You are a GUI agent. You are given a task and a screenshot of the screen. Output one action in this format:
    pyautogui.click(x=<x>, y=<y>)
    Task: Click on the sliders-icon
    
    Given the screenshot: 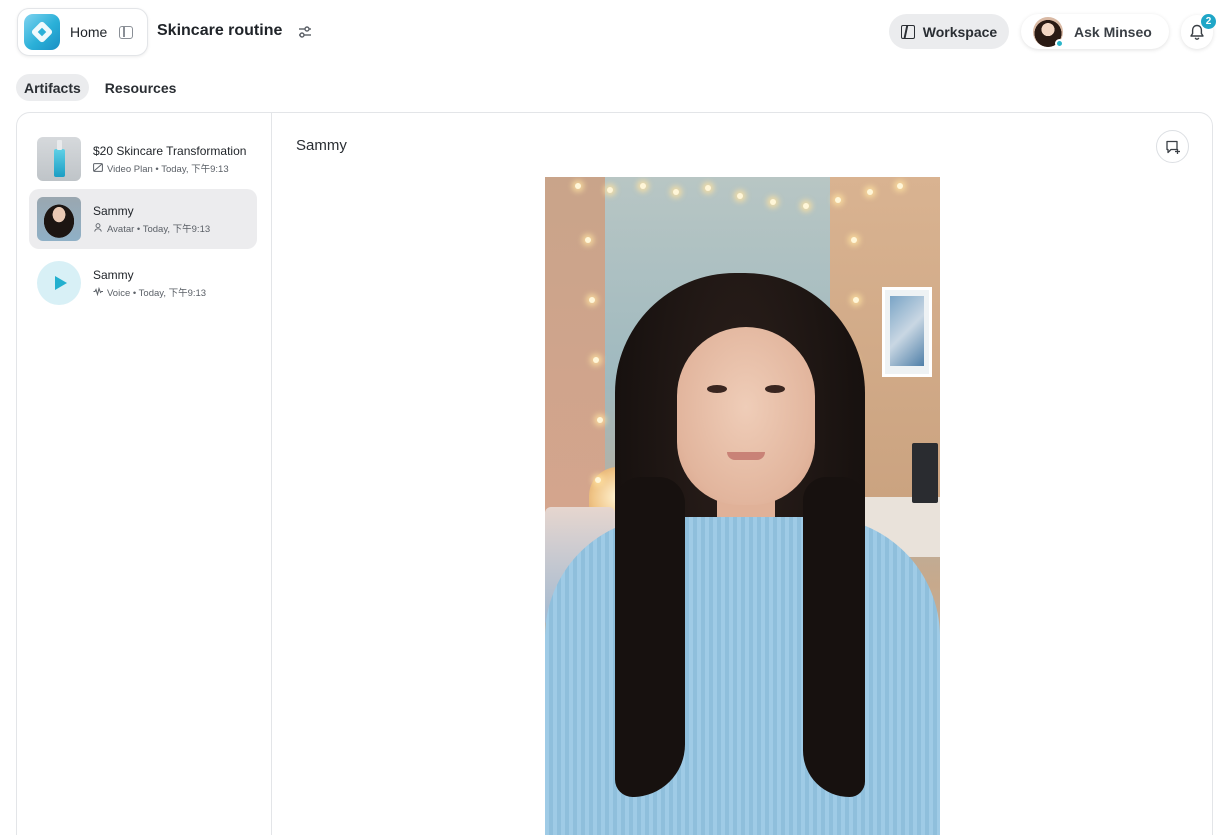 What is the action you would take?
    pyautogui.click(x=305, y=32)
    